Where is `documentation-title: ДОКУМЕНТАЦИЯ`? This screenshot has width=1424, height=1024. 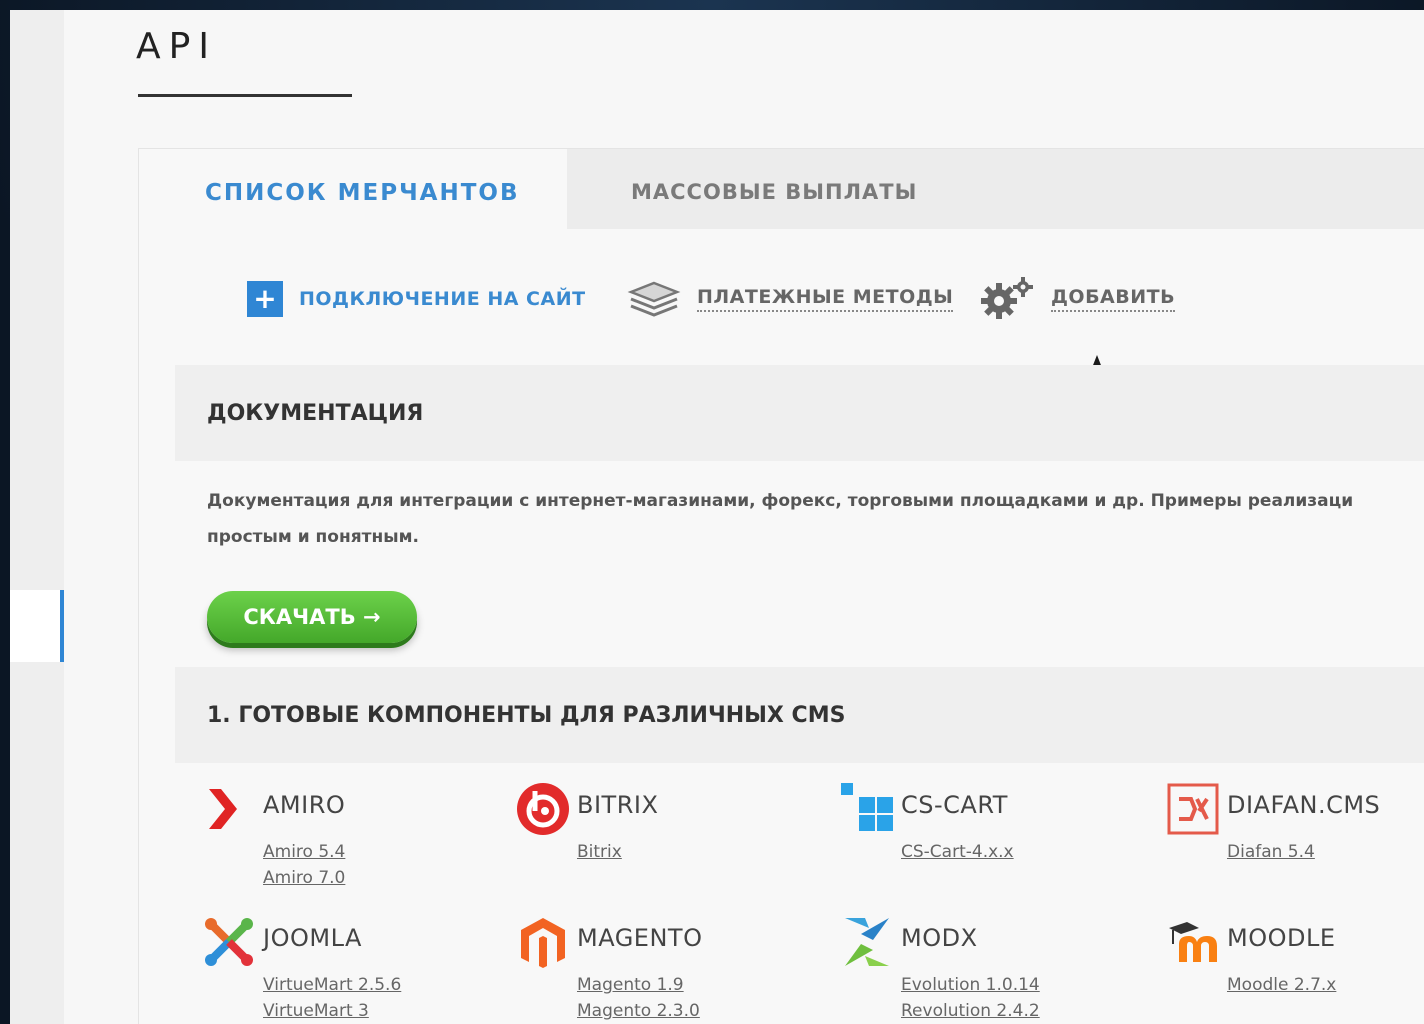
documentation-title: ДОКУМЕНТАЦИЯ is located at coordinates (315, 413).